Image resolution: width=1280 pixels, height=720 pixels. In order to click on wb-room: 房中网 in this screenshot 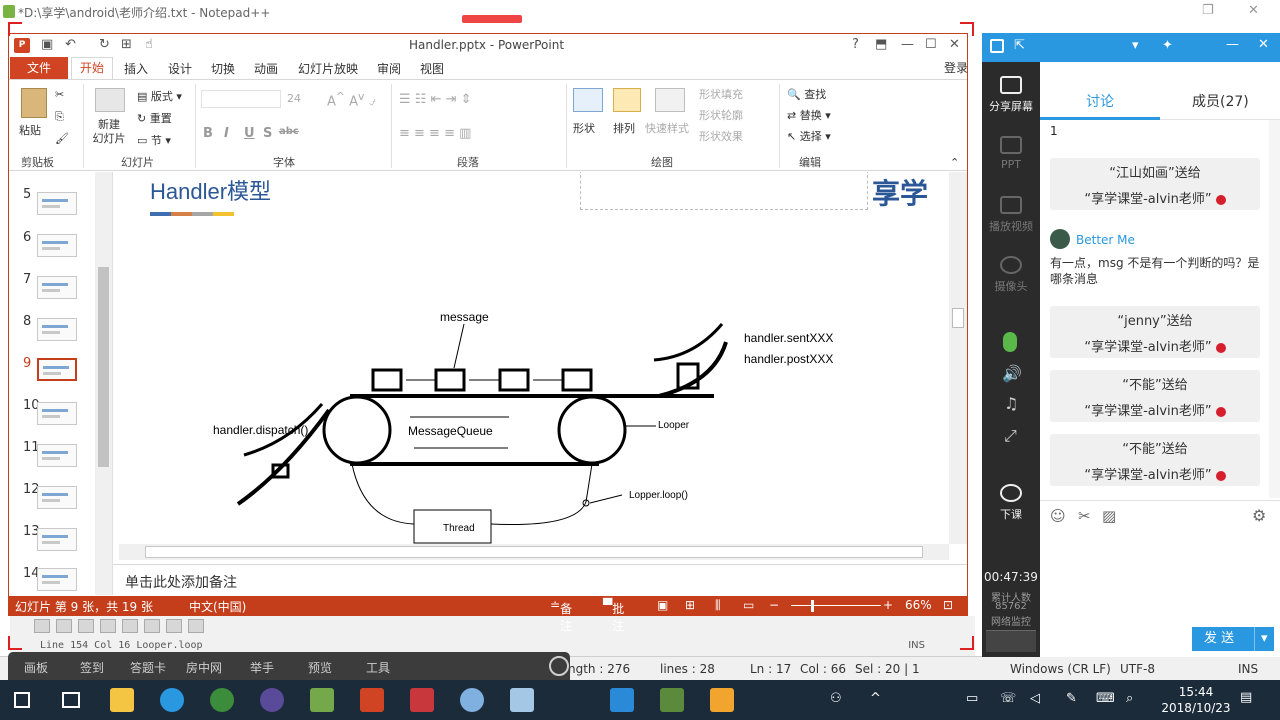, I will do `click(204, 667)`.